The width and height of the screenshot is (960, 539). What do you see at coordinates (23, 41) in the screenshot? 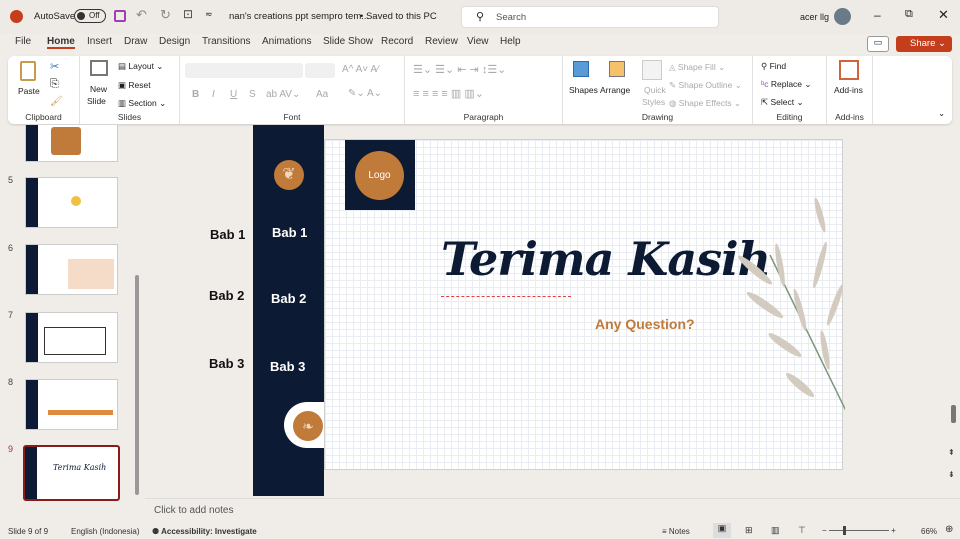
I see `tab-file: File` at bounding box center [23, 41].